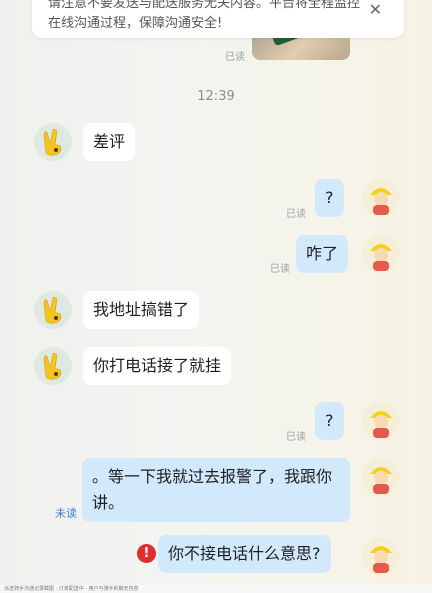  Describe the element at coordinates (141, 310) in the screenshot. I see `message-bubble-incoming: 我地址搞错了` at that location.